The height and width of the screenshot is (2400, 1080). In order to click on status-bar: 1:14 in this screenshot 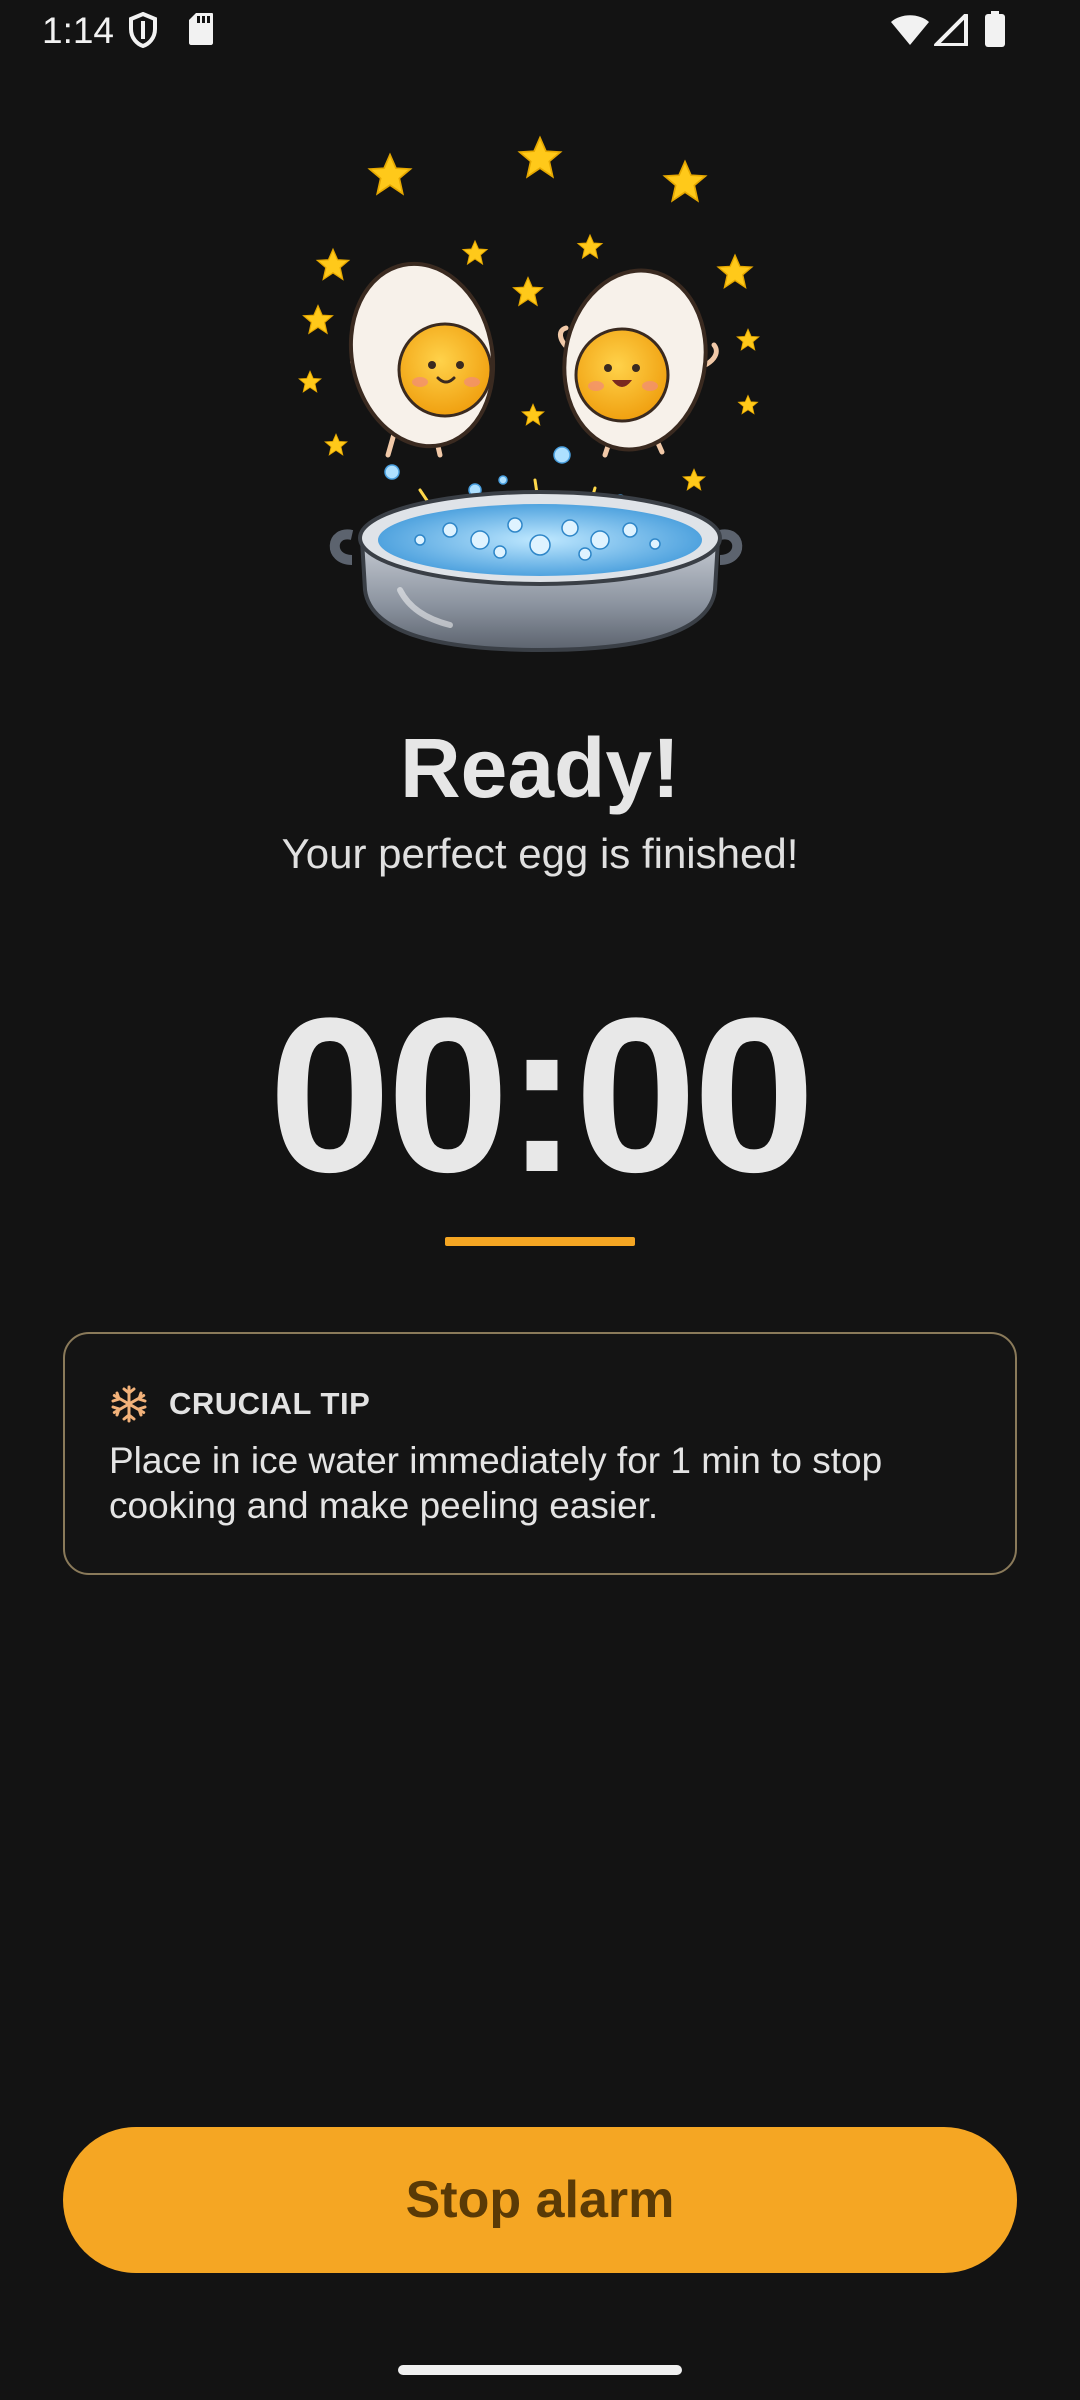, I will do `click(540, 32)`.